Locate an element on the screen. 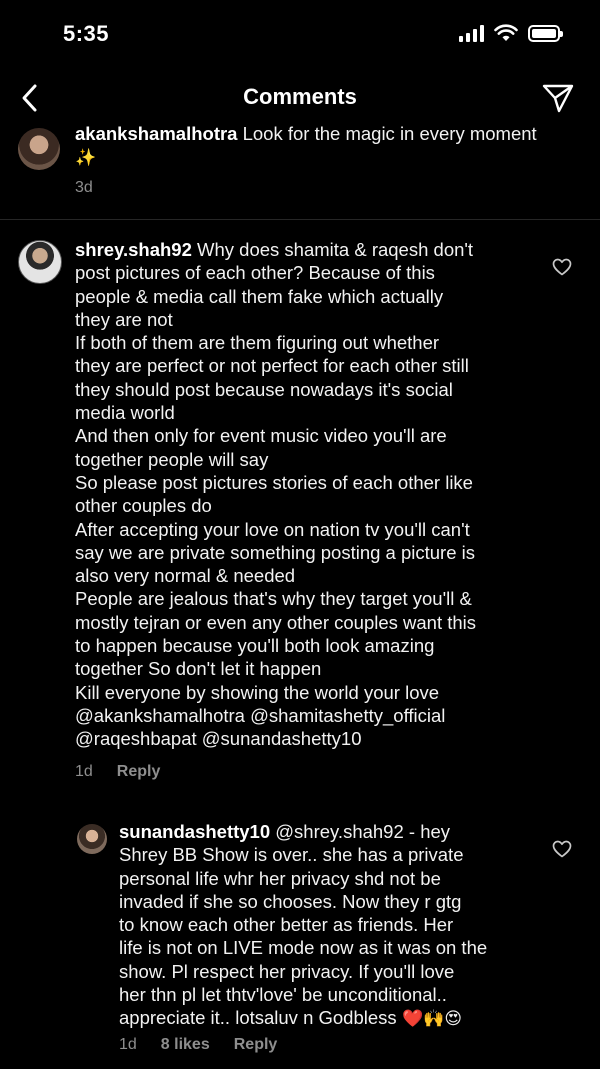 The image size is (600, 1069). send-icon is located at coordinates (558, 98).